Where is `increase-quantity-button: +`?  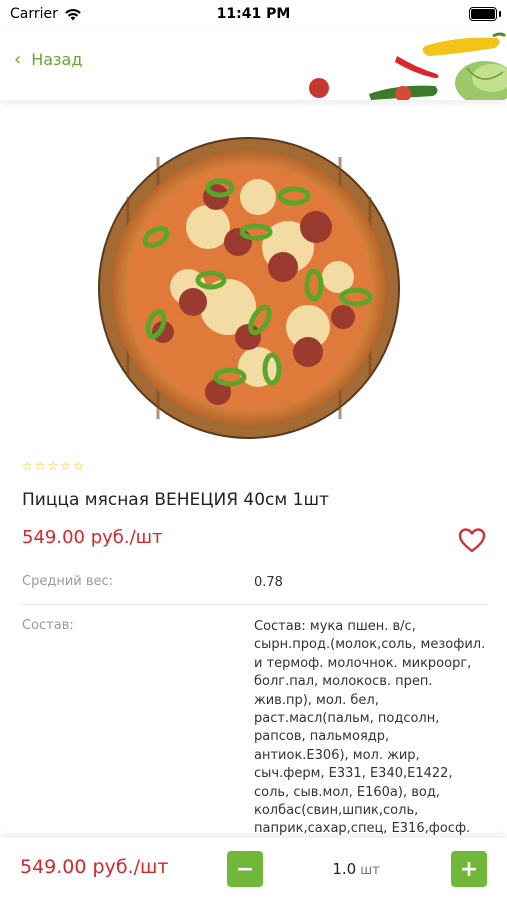 increase-quantity-button: + is located at coordinates (469, 869).